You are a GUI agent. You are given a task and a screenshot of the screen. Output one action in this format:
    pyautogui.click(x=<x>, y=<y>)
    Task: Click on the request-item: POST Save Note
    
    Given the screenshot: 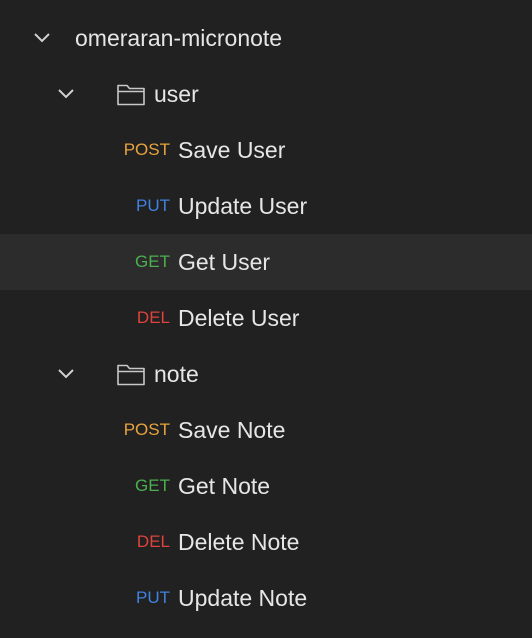 What is the action you would take?
    pyautogui.click(x=266, y=430)
    